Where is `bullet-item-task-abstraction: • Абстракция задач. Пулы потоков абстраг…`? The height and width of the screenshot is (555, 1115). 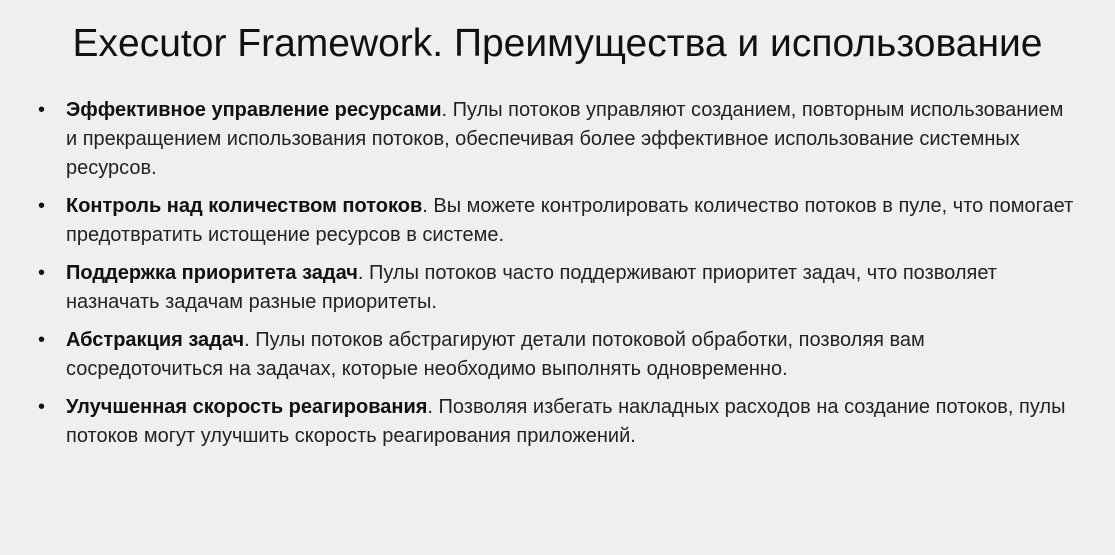
bullet-item-task-abstraction: • Абстракция задач. Пулы потоков абстраг… is located at coordinates (558, 355).